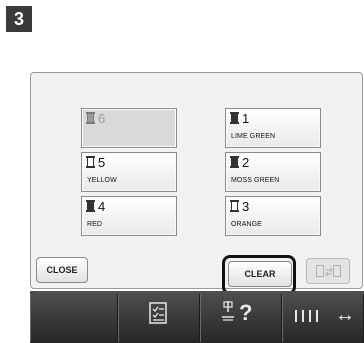 The height and width of the screenshot is (343, 364). Describe the element at coordinates (62, 270) in the screenshot. I see `close-button: CLOSE` at that location.